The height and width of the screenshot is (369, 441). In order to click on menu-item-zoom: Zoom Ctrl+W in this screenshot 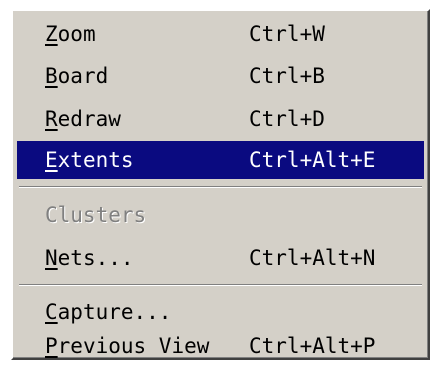, I will do `click(220, 34)`.